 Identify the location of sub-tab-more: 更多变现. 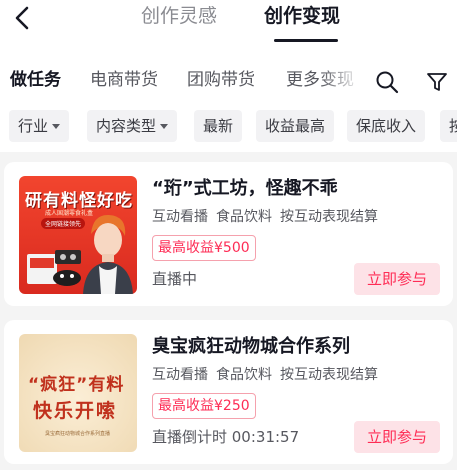
(320, 80).